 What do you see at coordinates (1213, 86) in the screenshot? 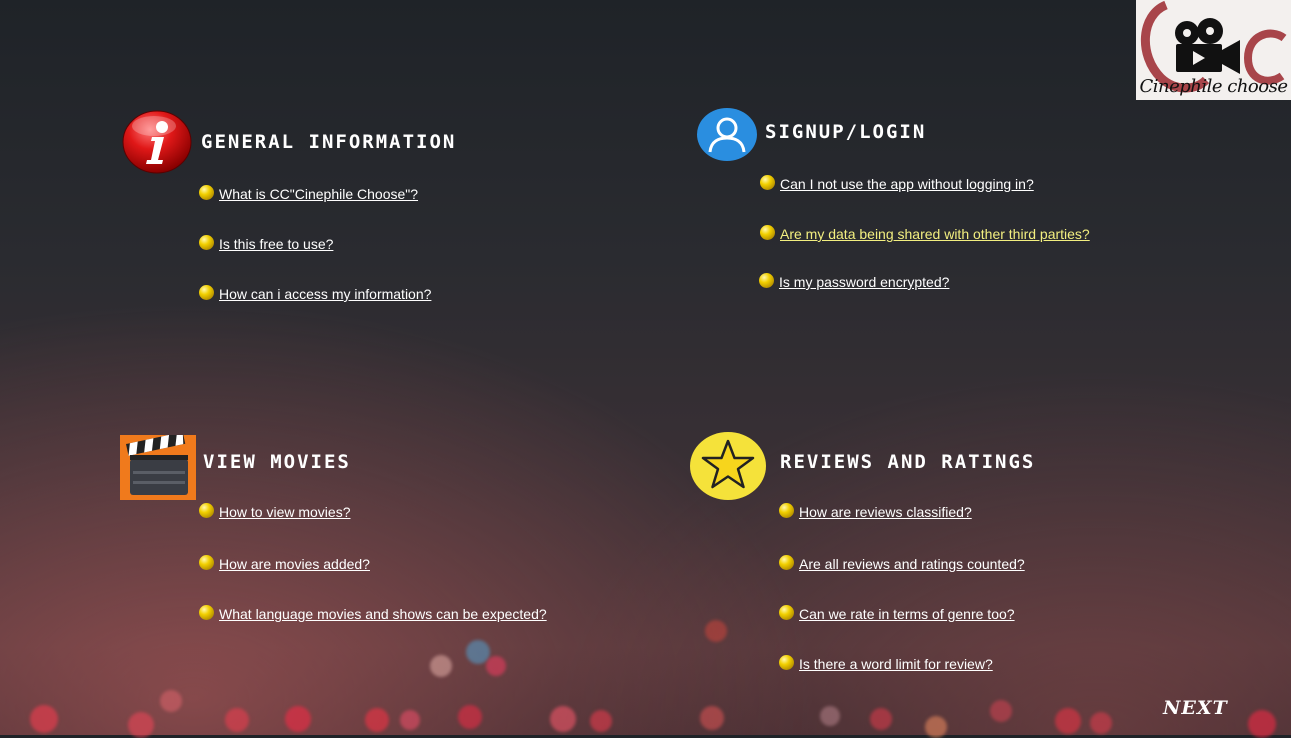
I see `logo-text: Cinephile choose` at bounding box center [1213, 86].